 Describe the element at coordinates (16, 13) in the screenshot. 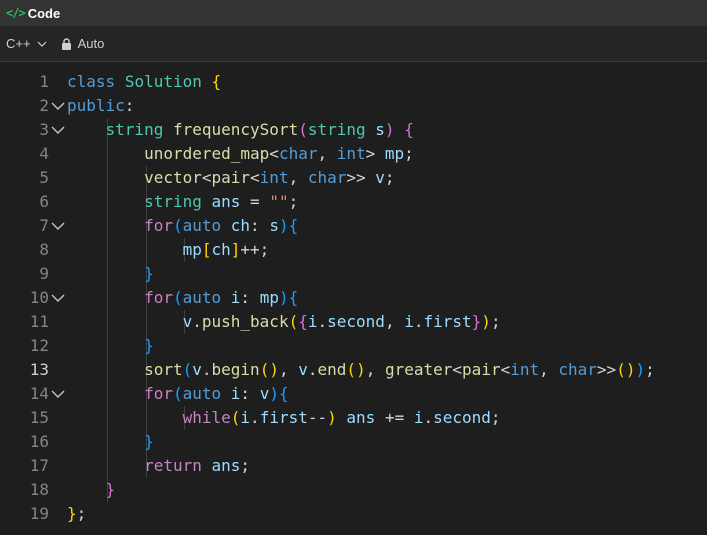

I see `code-icon: </>` at that location.